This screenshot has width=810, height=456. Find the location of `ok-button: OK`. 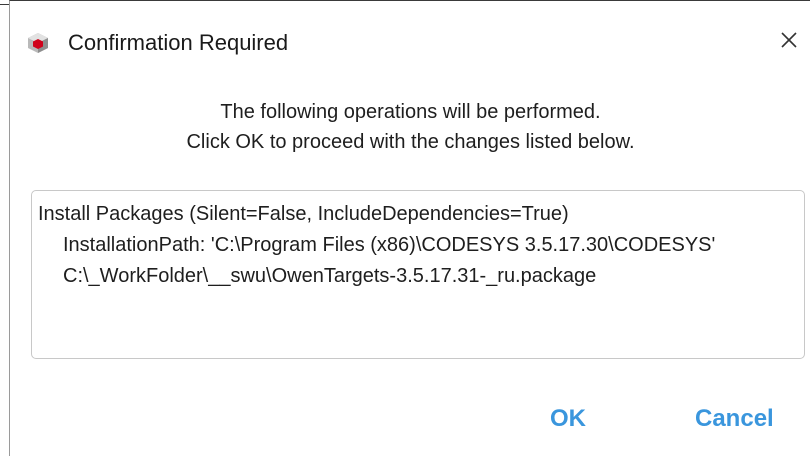

ok-button: OK is located at coordinates (568, 419).